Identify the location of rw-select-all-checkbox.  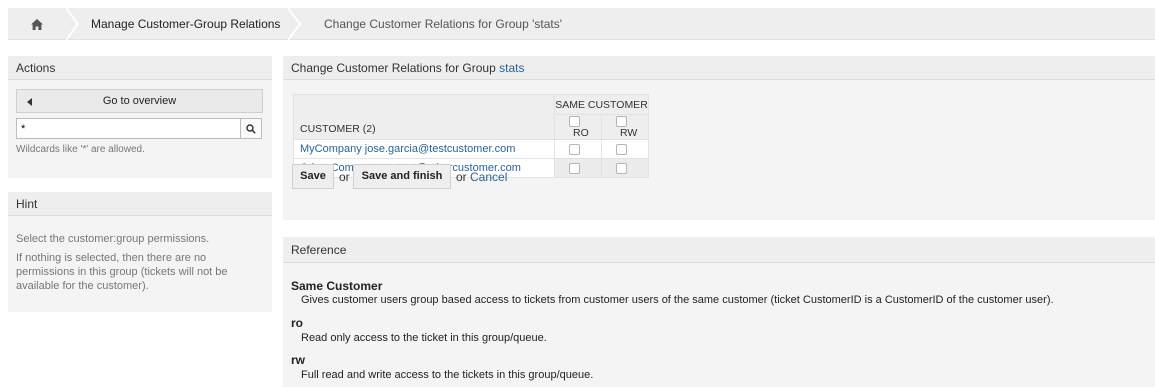
(621, 121).